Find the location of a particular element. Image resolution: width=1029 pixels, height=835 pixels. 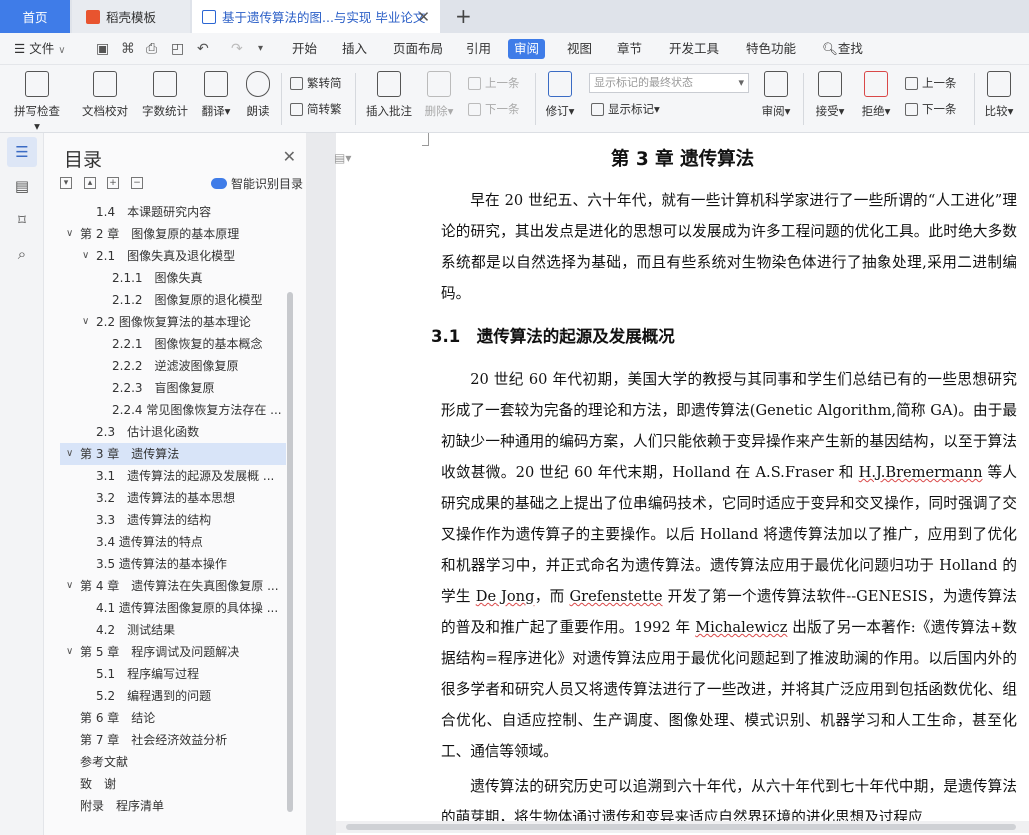

toc-item: 5.1 程序编写过程 is located at coordinates (173, 674).